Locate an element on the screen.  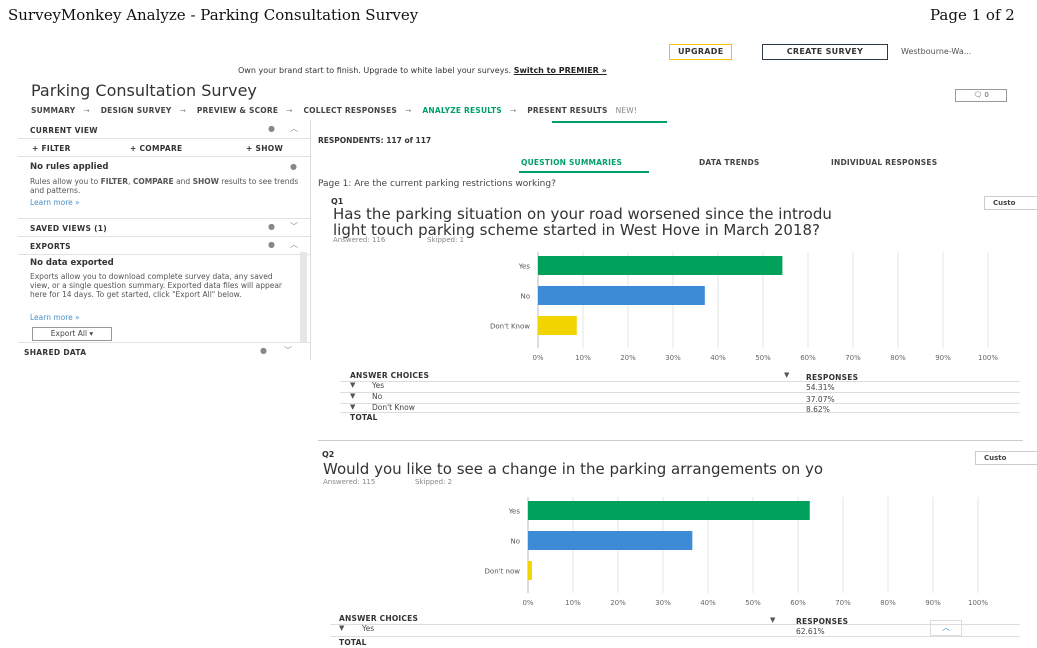
show-button: + SHOW is located at coordinates (264, 148).